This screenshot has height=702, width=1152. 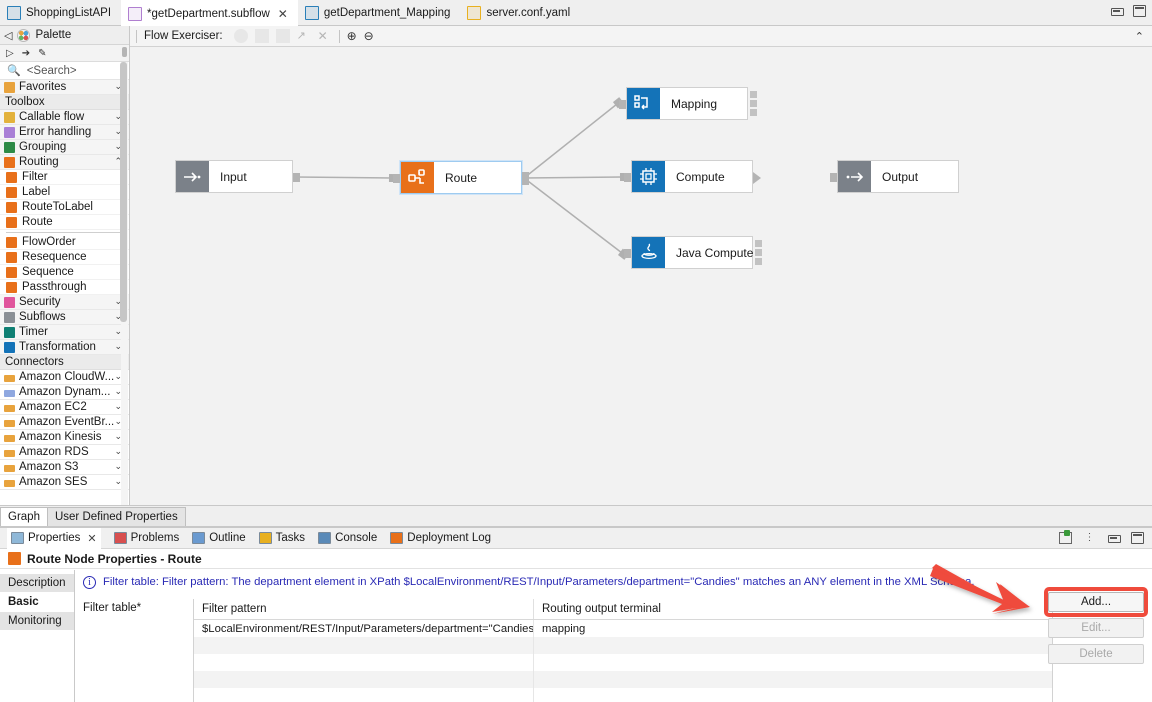 I want to click on zoom-in-icon: ⊕, so click(x=352, y=36).